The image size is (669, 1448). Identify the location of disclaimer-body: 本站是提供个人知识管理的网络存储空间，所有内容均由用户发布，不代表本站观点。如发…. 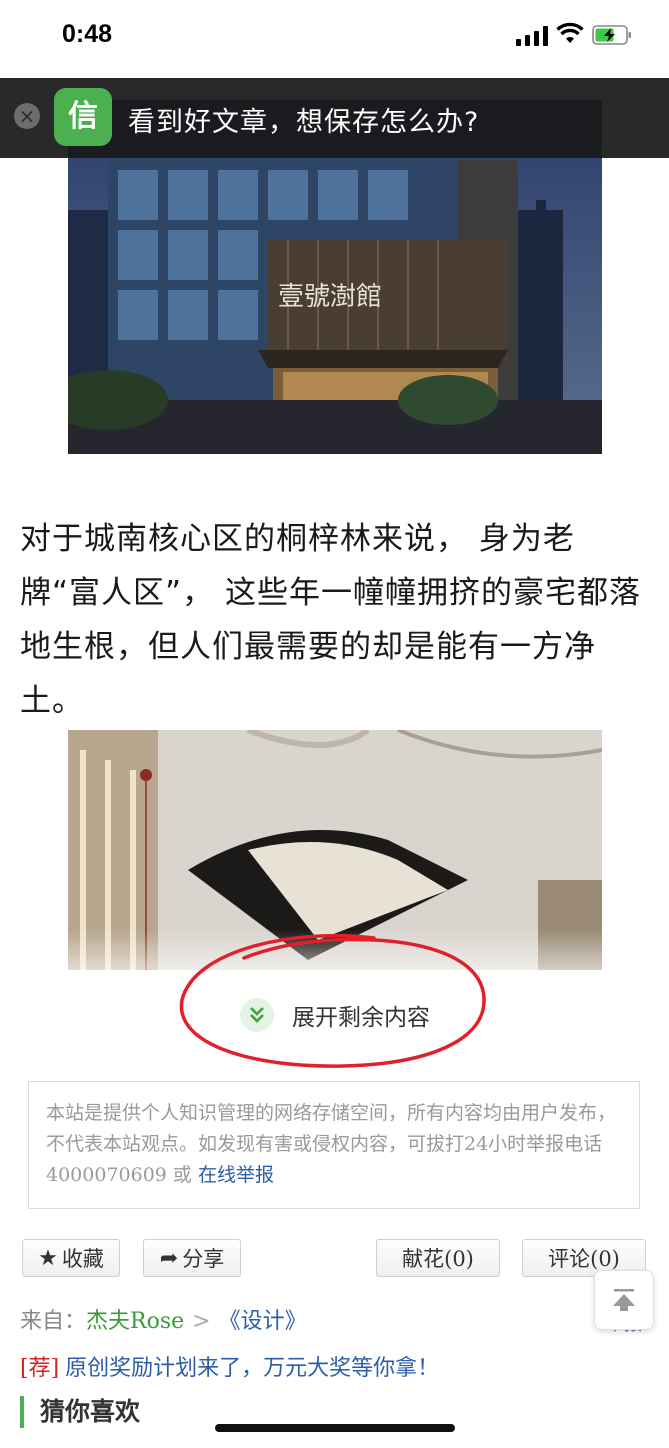
(331, 1144).